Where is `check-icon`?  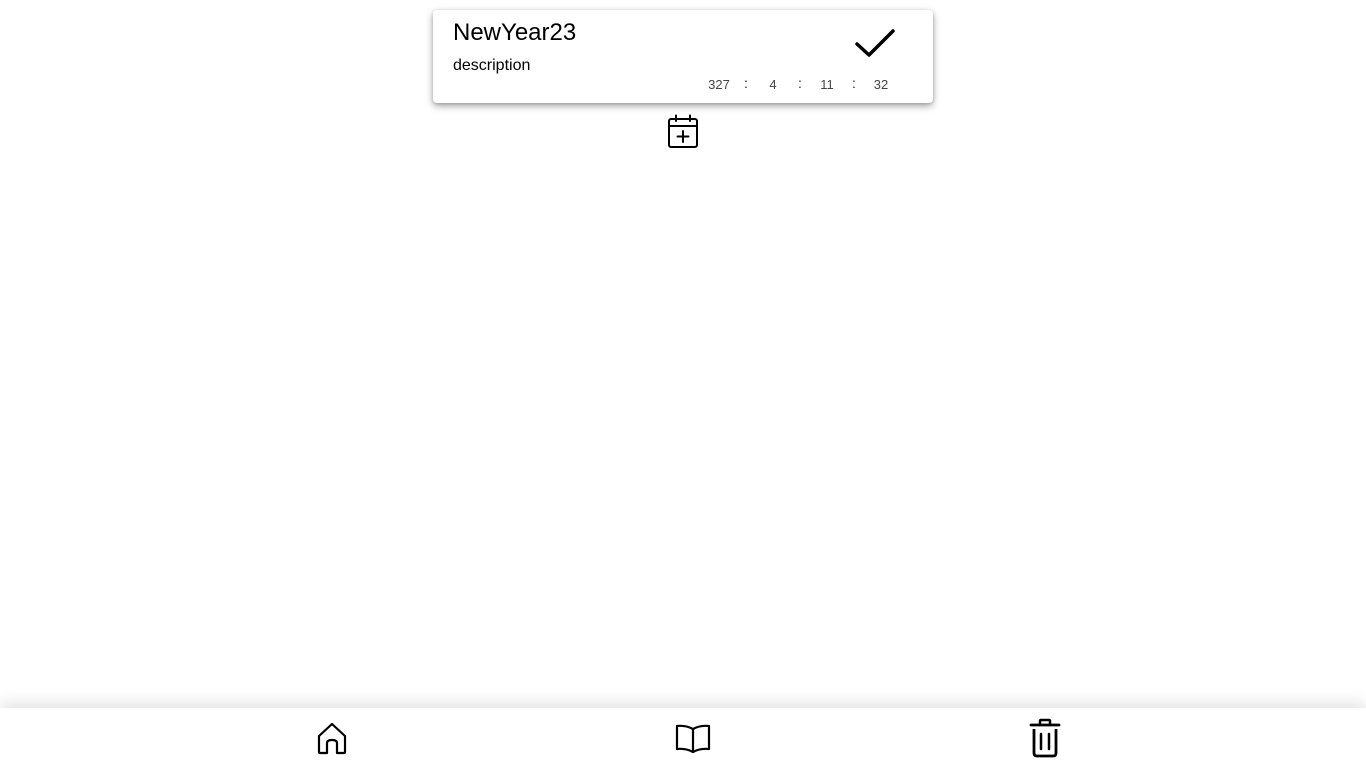
check-icon is located at coordinates (875, 43).